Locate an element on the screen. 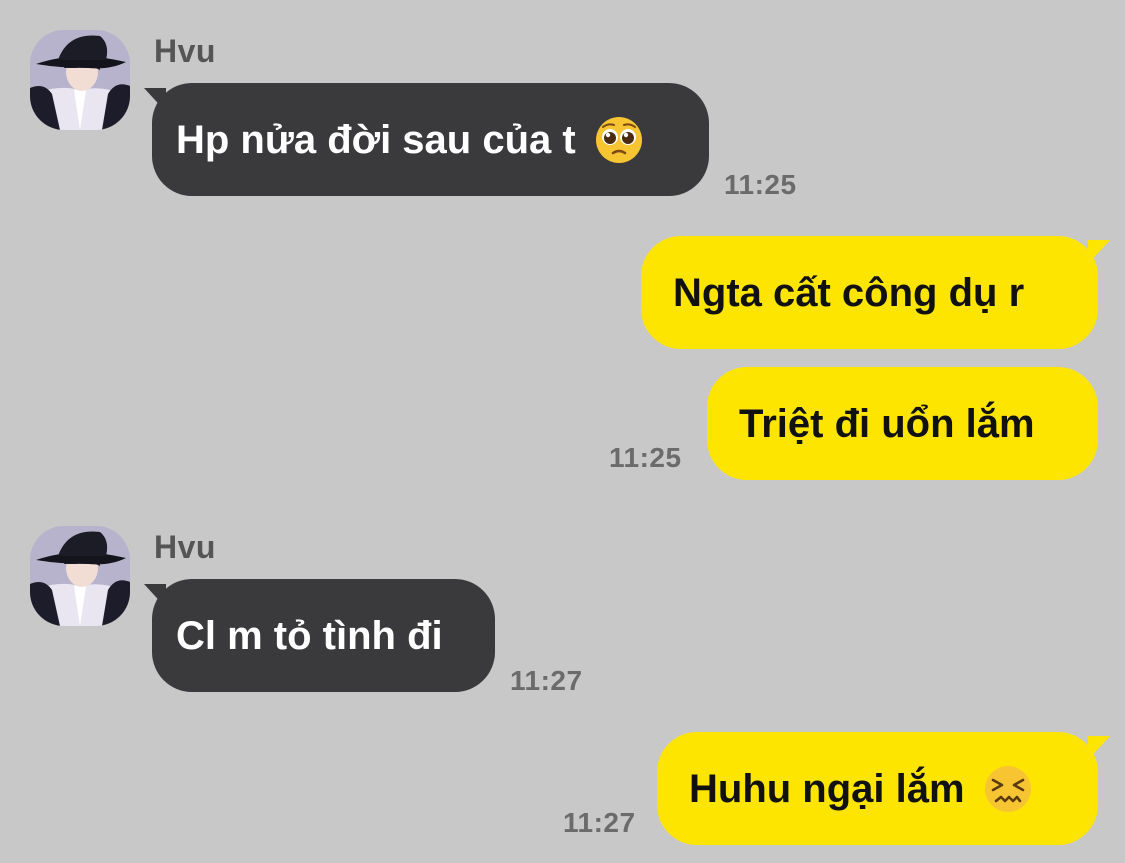  message-bubble-incoming: Cl m tỏ tình đi is located at coordinates (323, 635).